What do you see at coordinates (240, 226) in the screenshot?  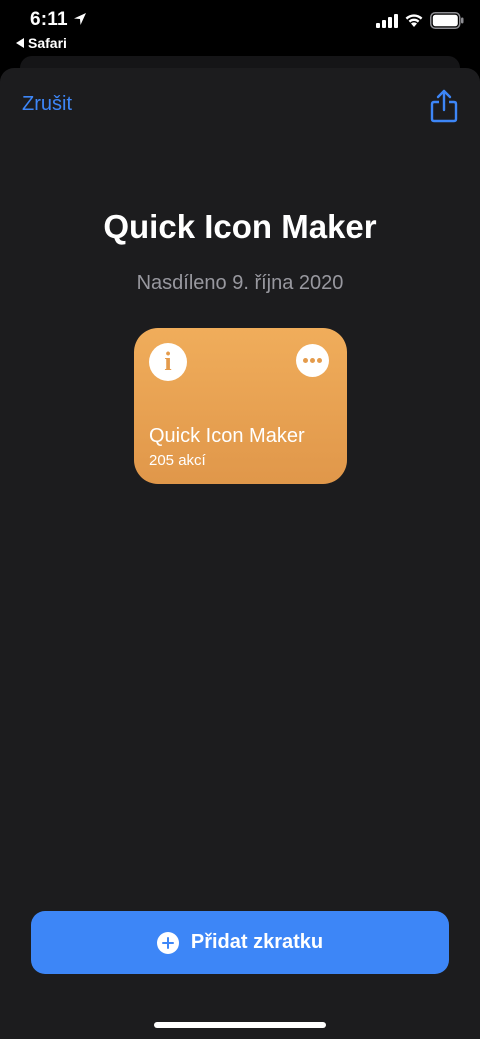 I see `page-title: Quick Icon Maker` at bounding box center [240, 226].